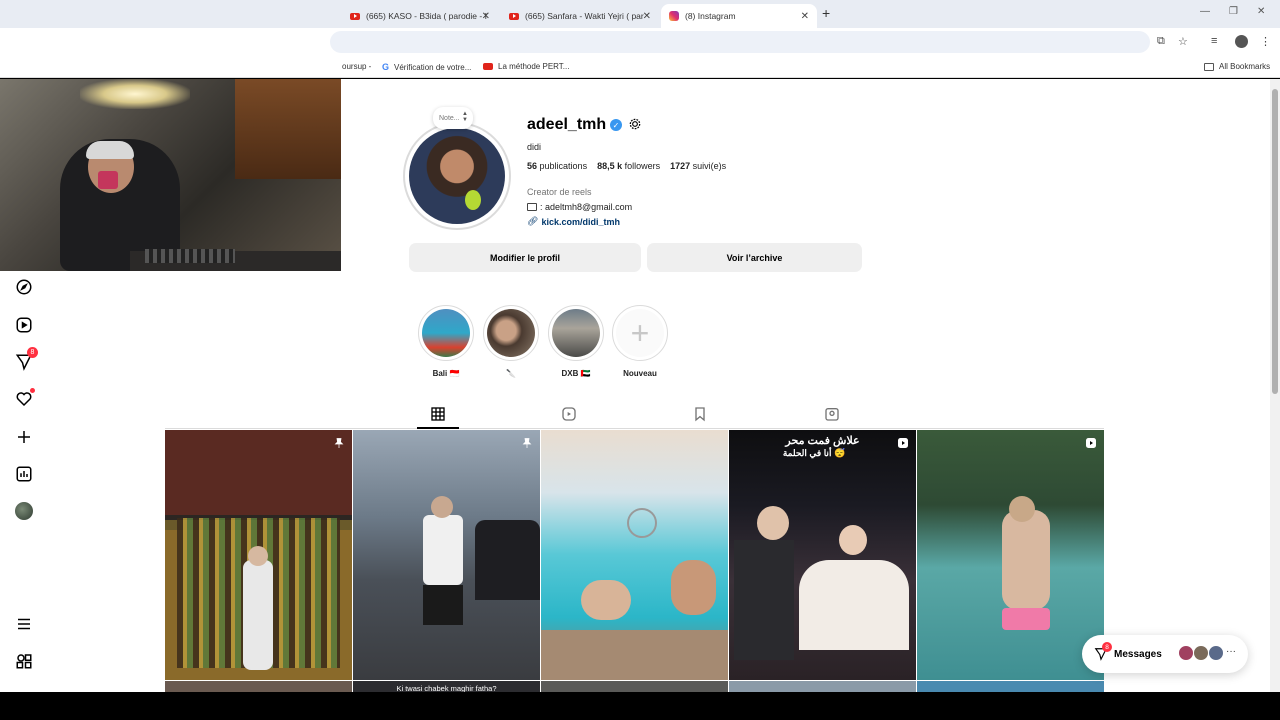  I want to click on instagram-icon, so click(674, 16).